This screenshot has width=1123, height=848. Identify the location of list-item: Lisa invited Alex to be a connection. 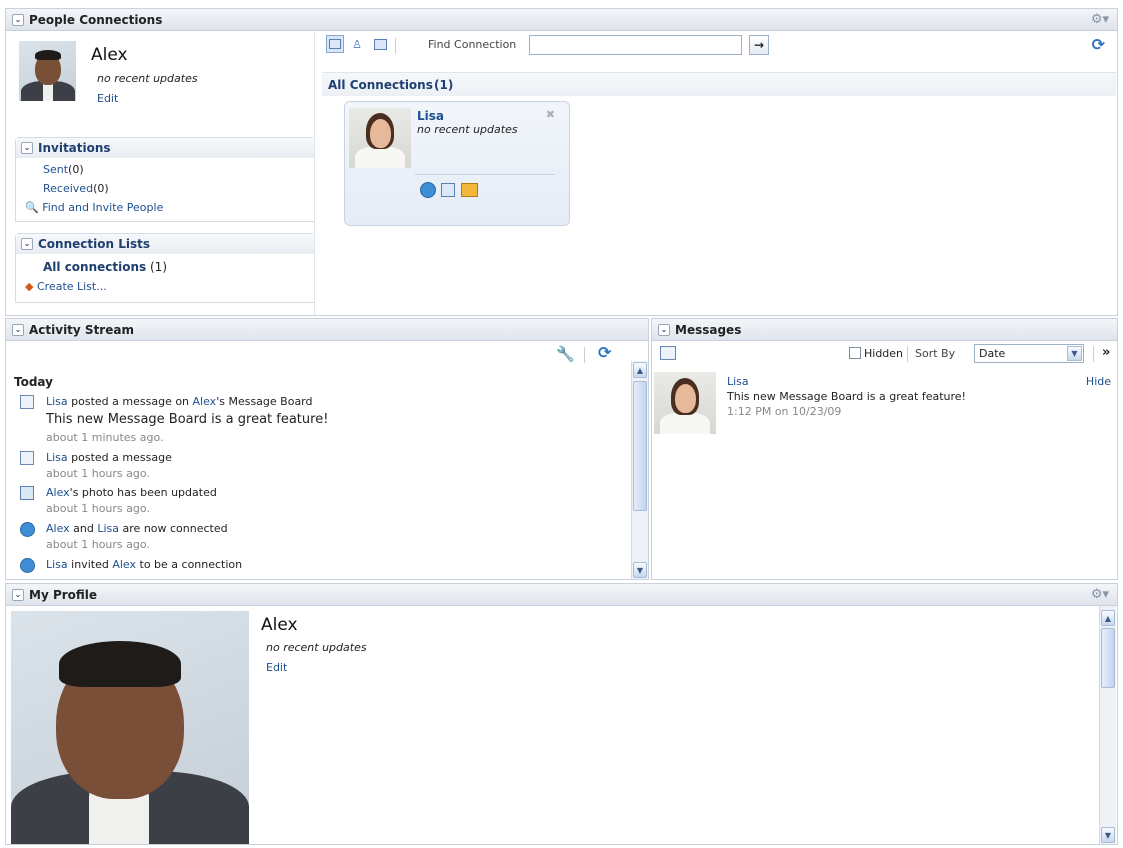
(144, 564).